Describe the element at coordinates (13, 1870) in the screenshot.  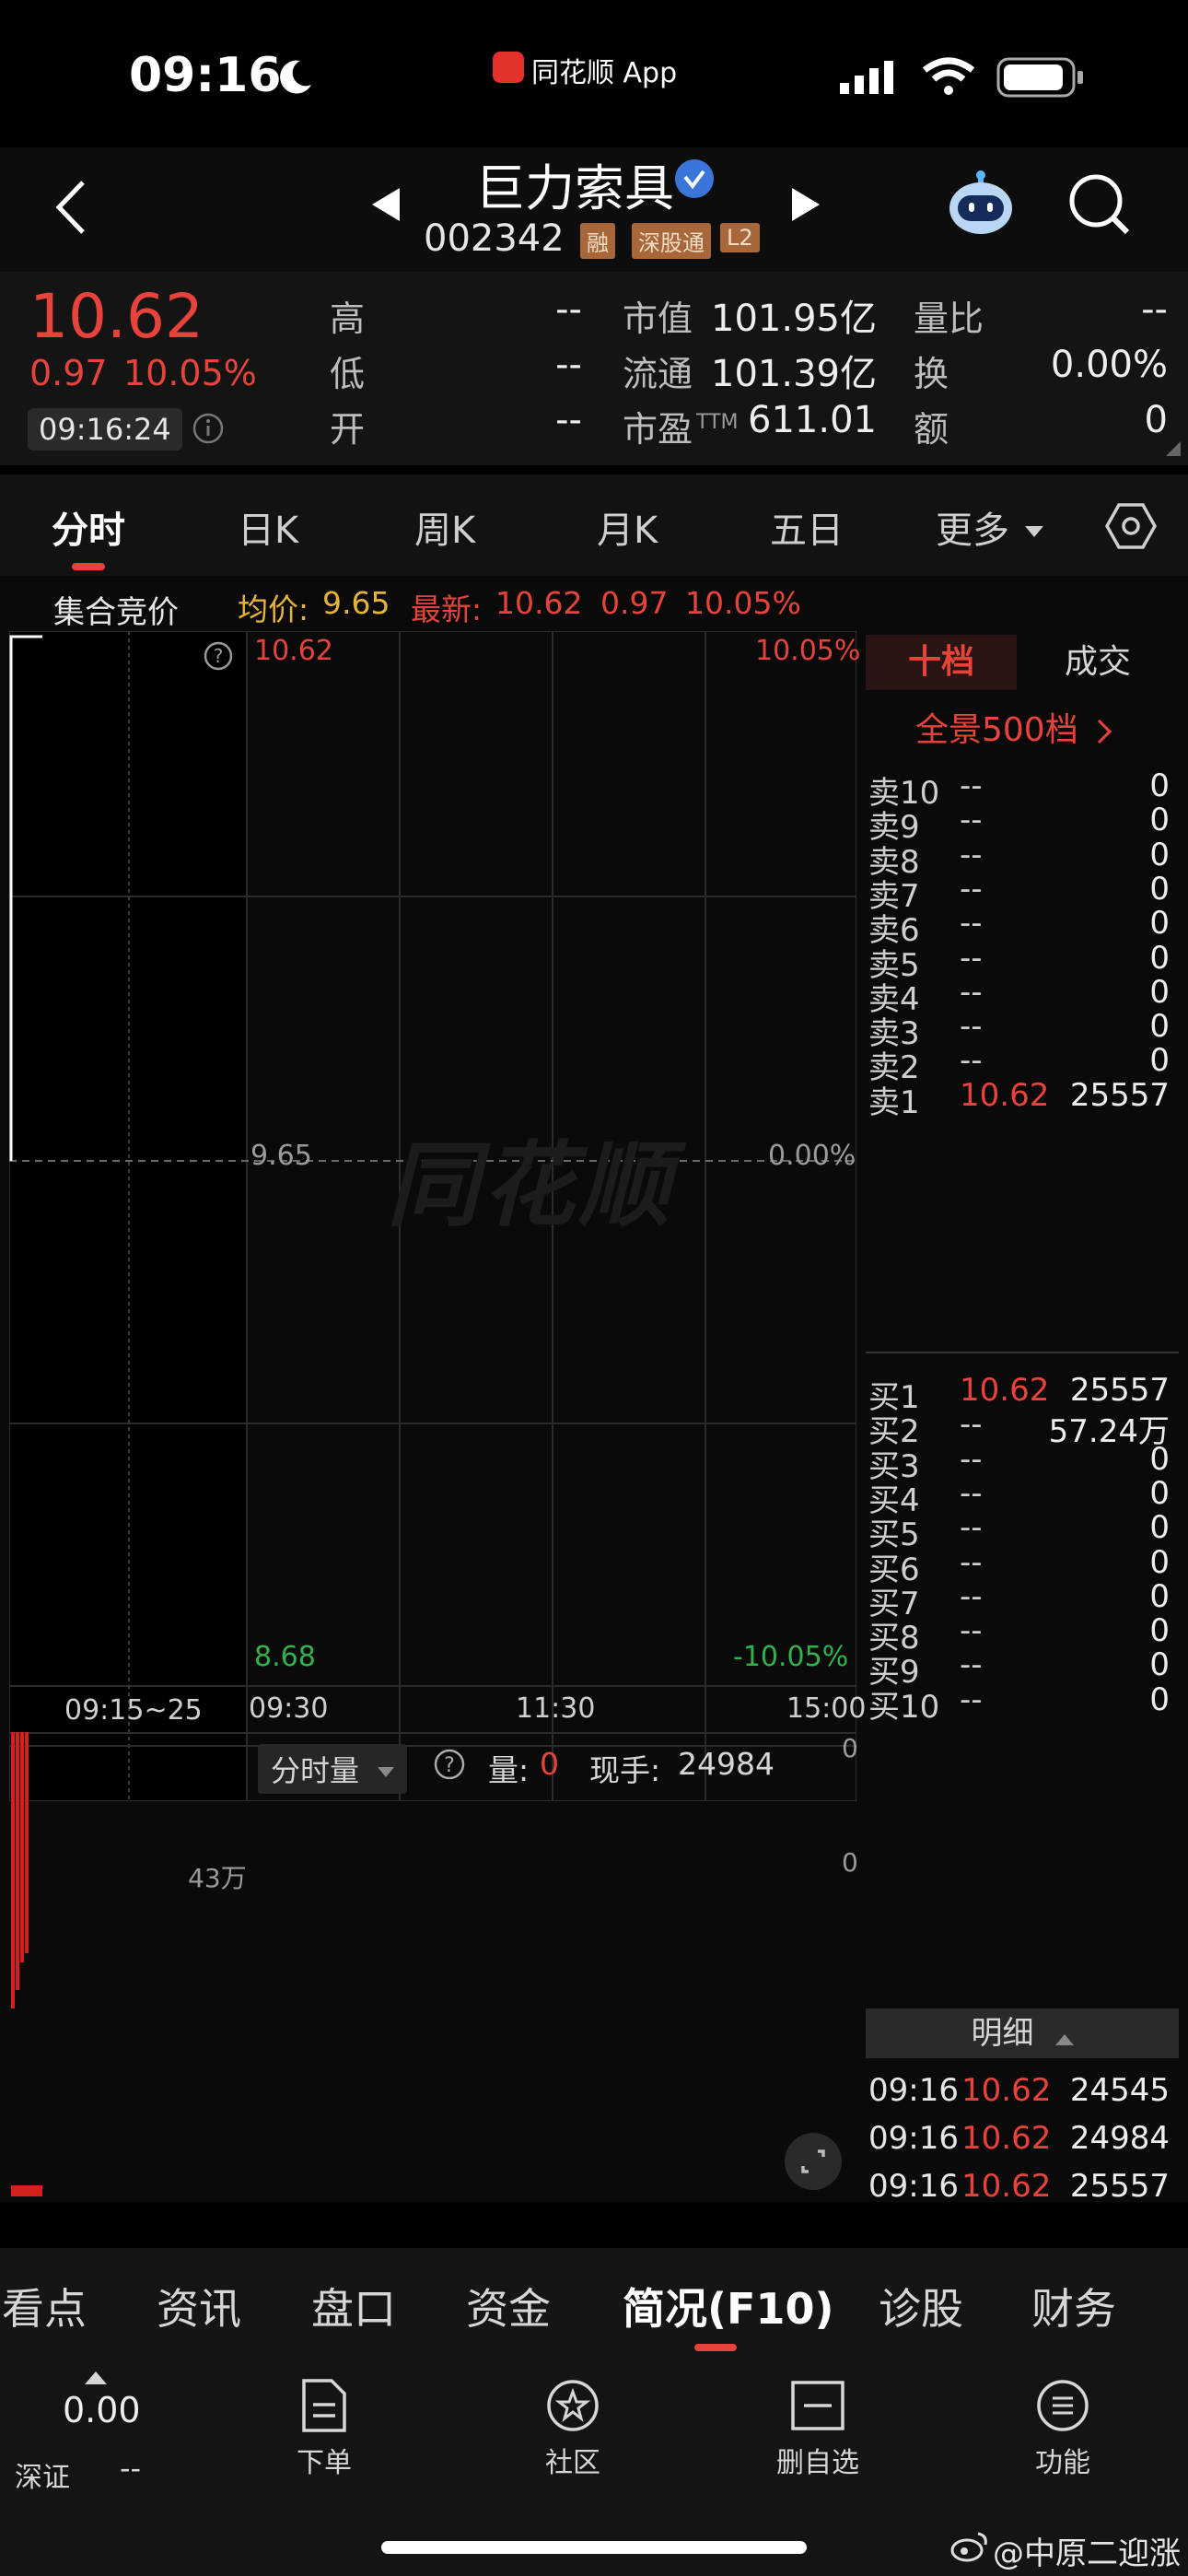
I see `volume-bar` at that location.